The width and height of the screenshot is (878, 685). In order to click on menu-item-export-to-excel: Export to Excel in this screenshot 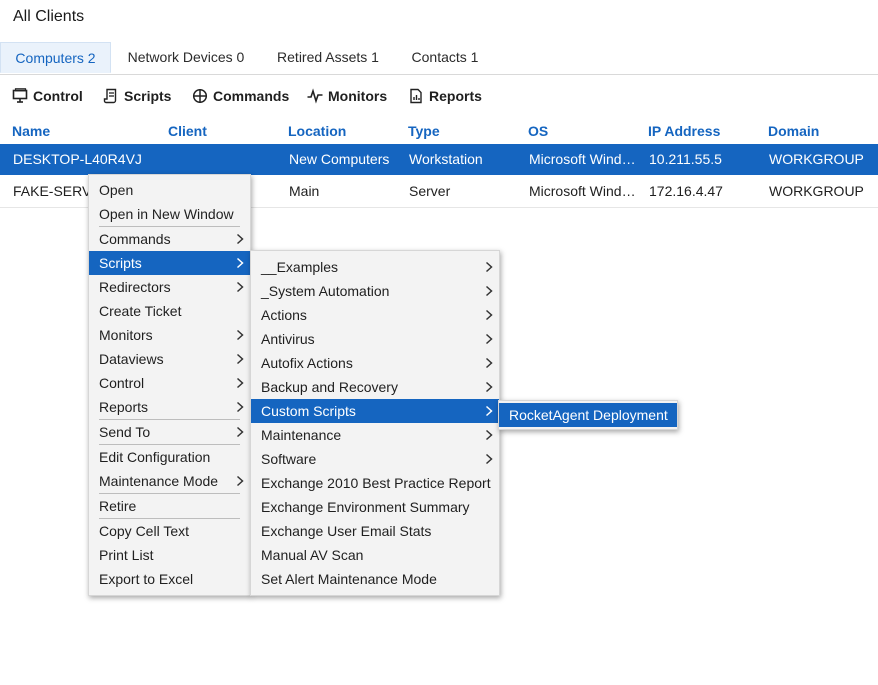, I will do `click(169, 579)`.